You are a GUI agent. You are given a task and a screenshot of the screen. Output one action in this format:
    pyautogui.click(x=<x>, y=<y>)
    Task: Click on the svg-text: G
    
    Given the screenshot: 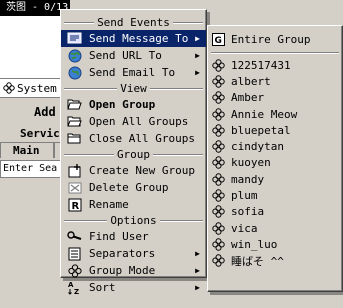 What is the action you would take?
    pyautogui.click(x=218, y=41)
    